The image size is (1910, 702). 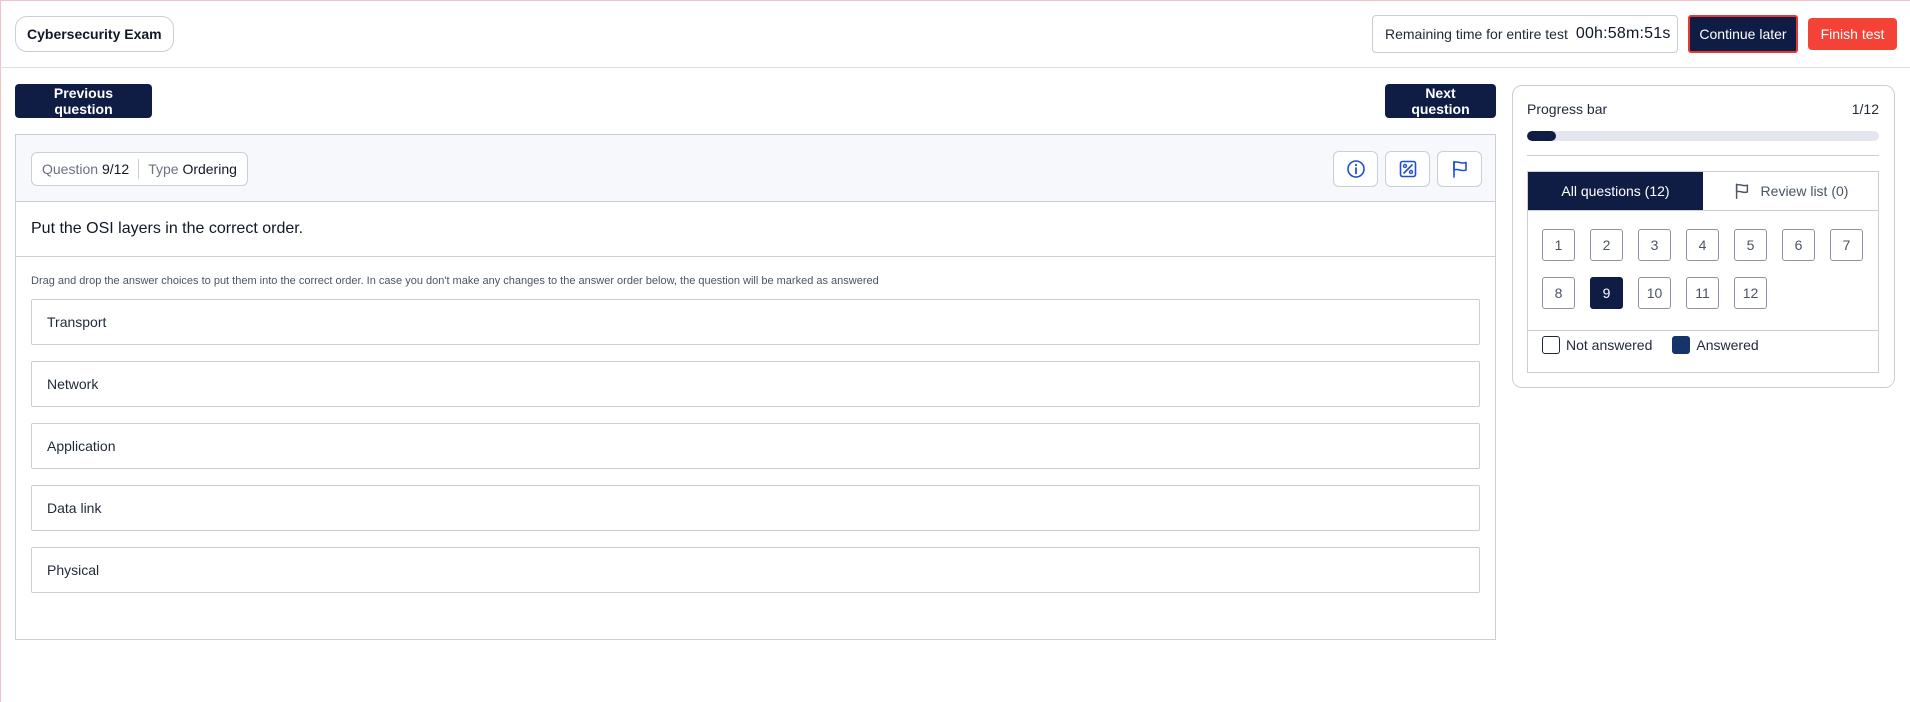 I want to click on question-type-label: Type, so click(x=163, y=169).